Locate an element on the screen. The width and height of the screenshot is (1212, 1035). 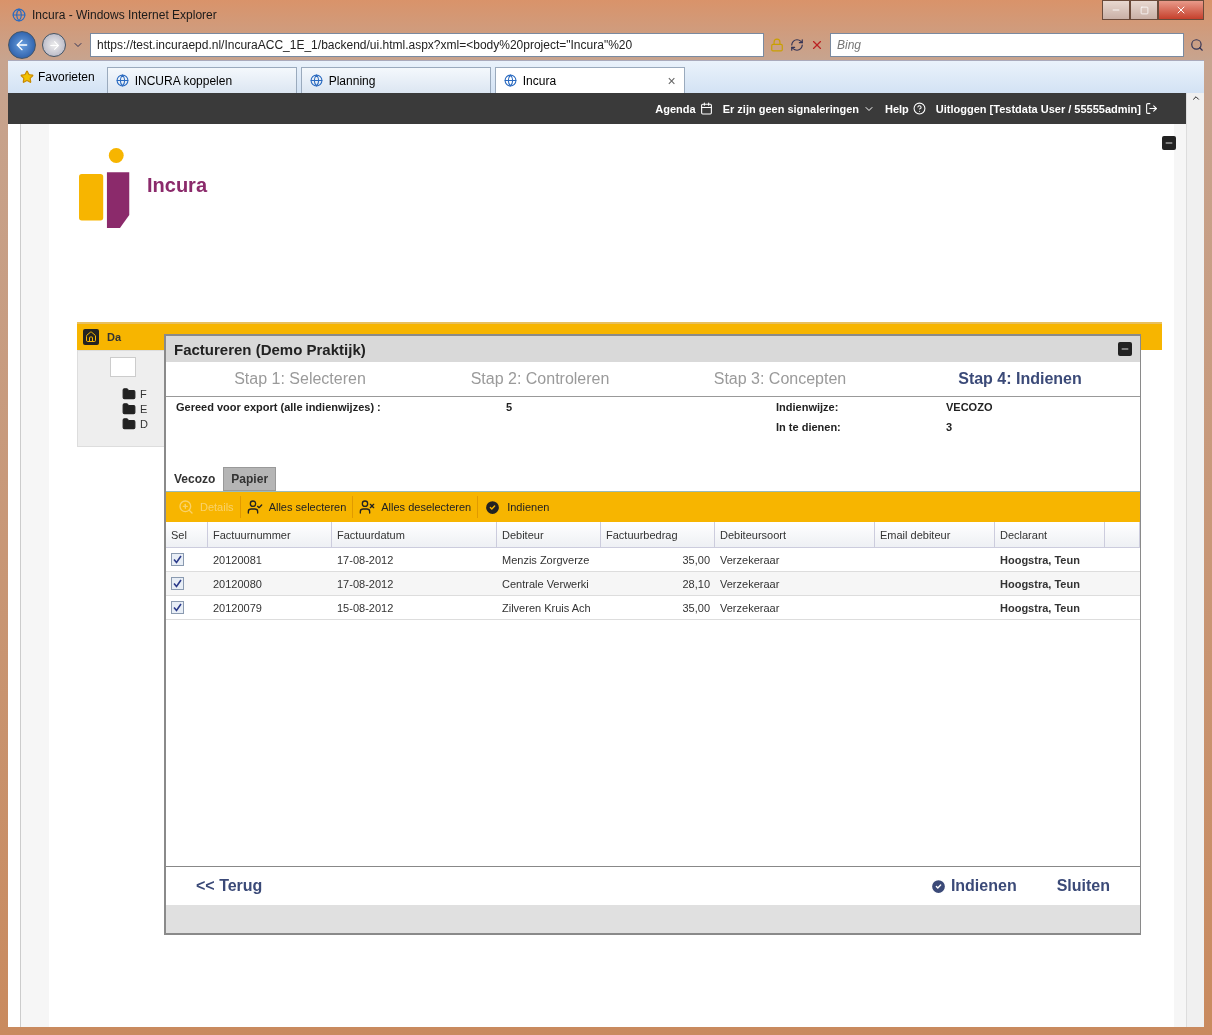
field-label: In te dienen: is located at coordinates (809, 428).